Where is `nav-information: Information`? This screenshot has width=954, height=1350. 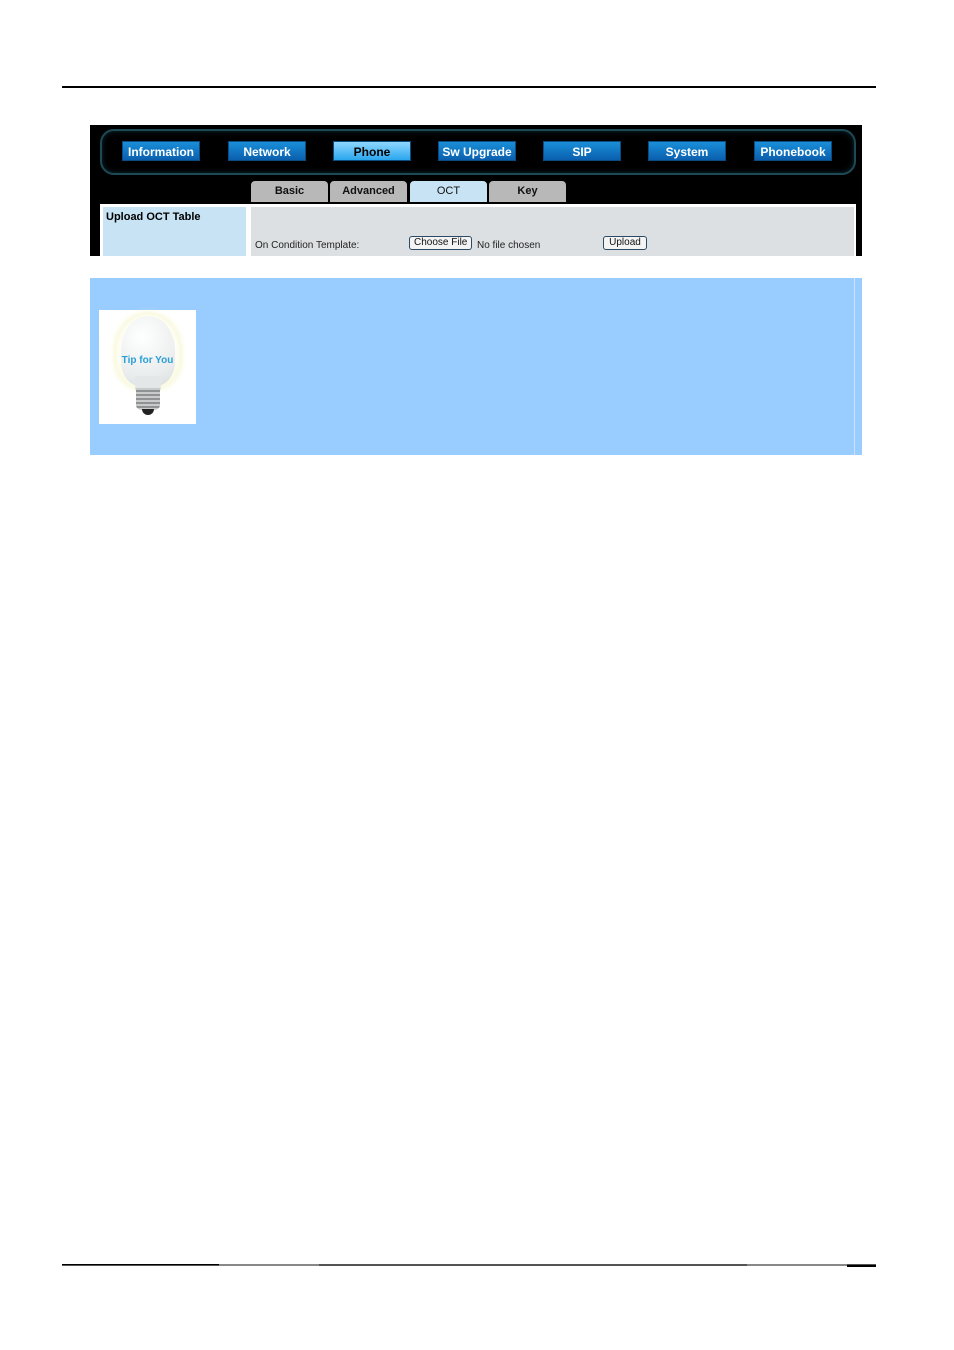
nav-information: Information is located at coordinates (161, 151).